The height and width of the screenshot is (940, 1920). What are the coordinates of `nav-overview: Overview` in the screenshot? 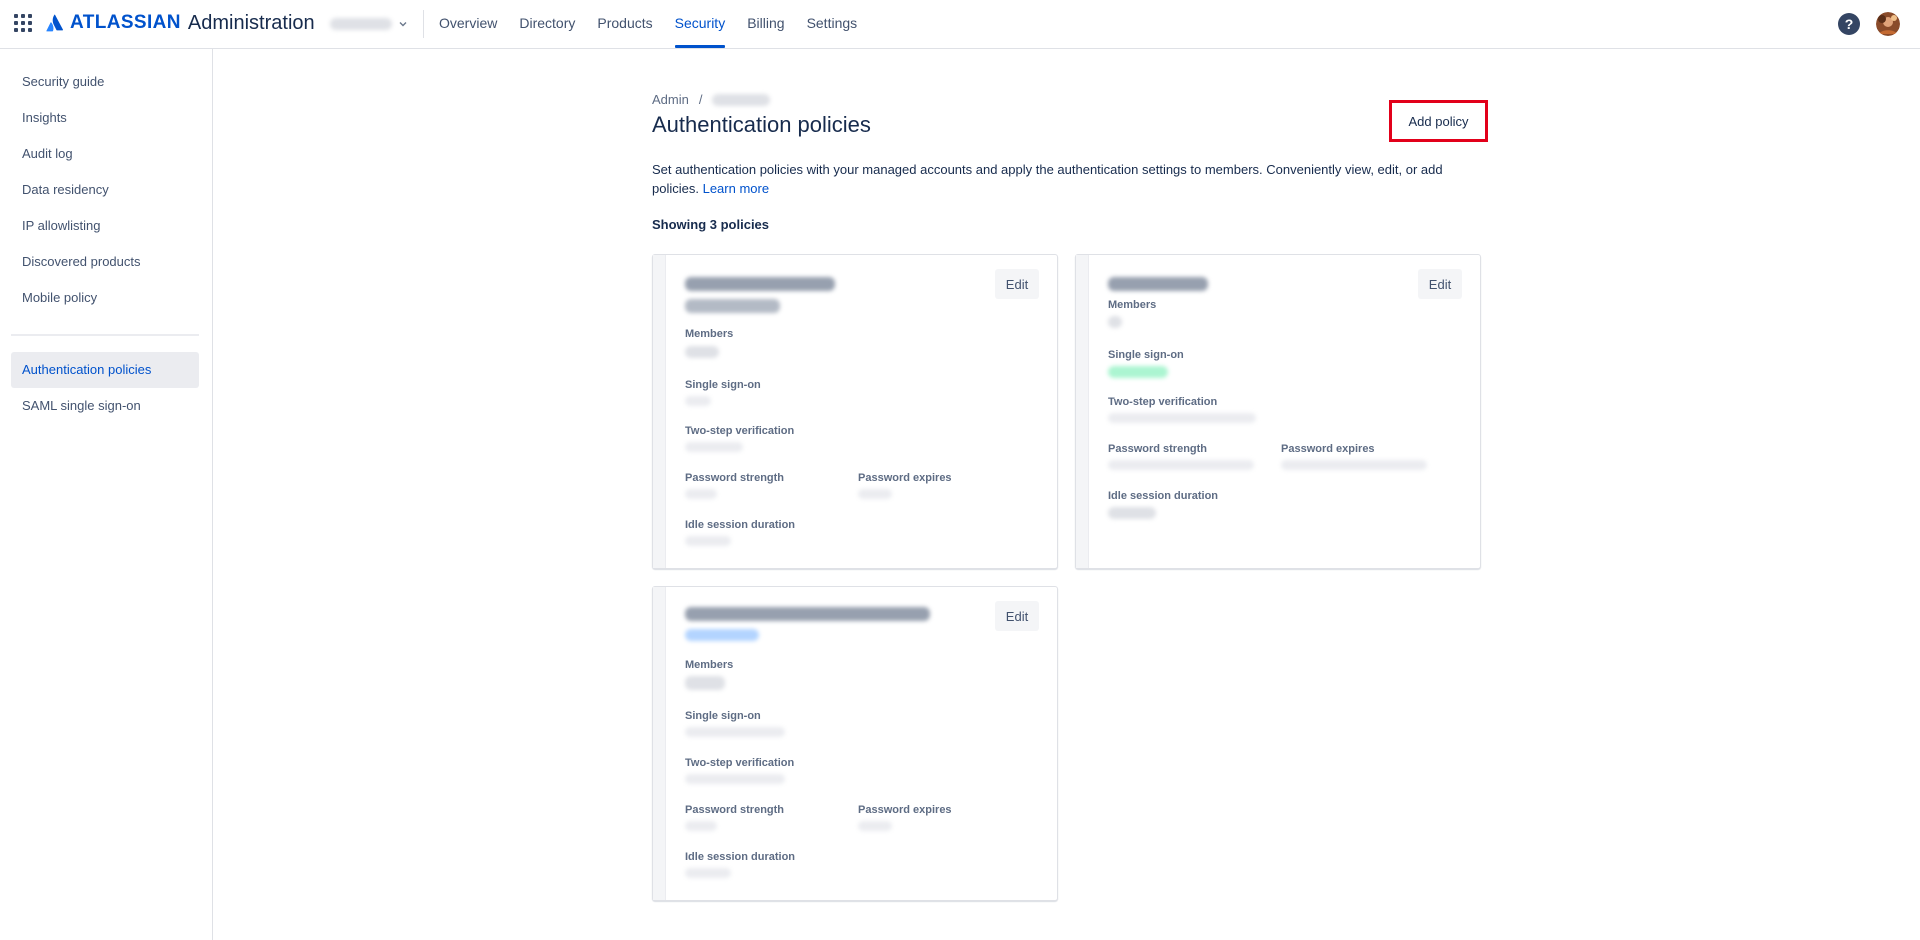 It's located at (468, 24).